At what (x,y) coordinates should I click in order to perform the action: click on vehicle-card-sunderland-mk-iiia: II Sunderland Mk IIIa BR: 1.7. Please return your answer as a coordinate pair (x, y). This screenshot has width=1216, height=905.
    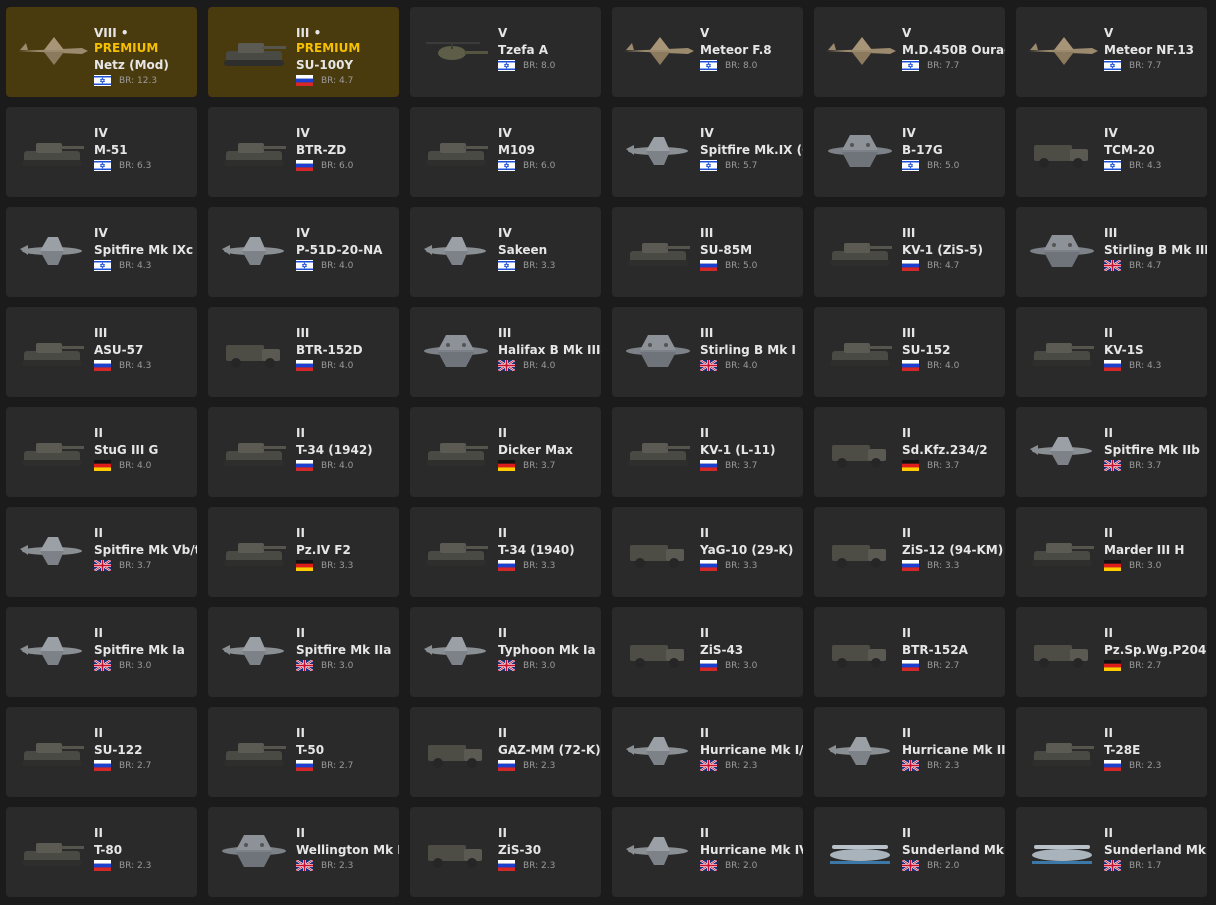
    Looking at the image, I should click on (1111, 852).